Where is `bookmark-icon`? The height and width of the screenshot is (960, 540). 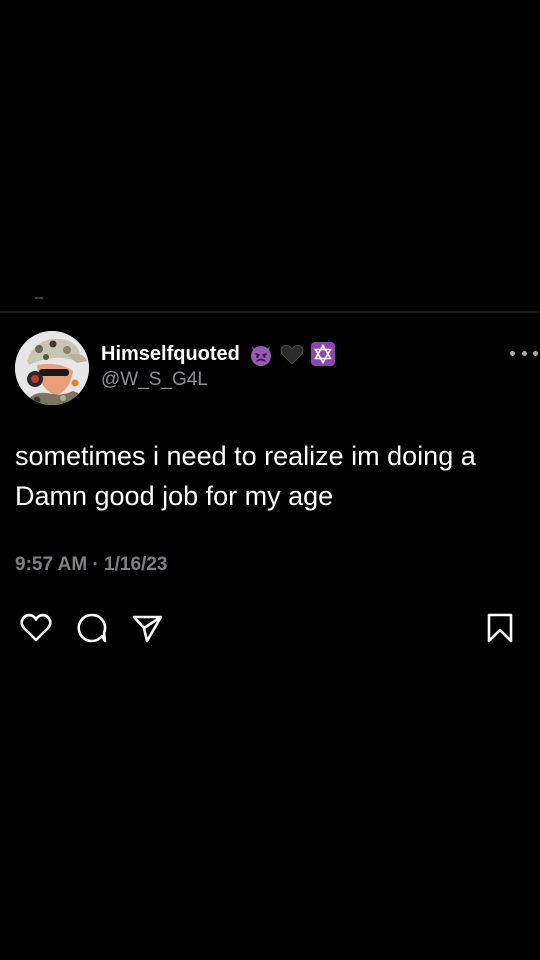
bookmark-icon is located at coordinates (500, 628).